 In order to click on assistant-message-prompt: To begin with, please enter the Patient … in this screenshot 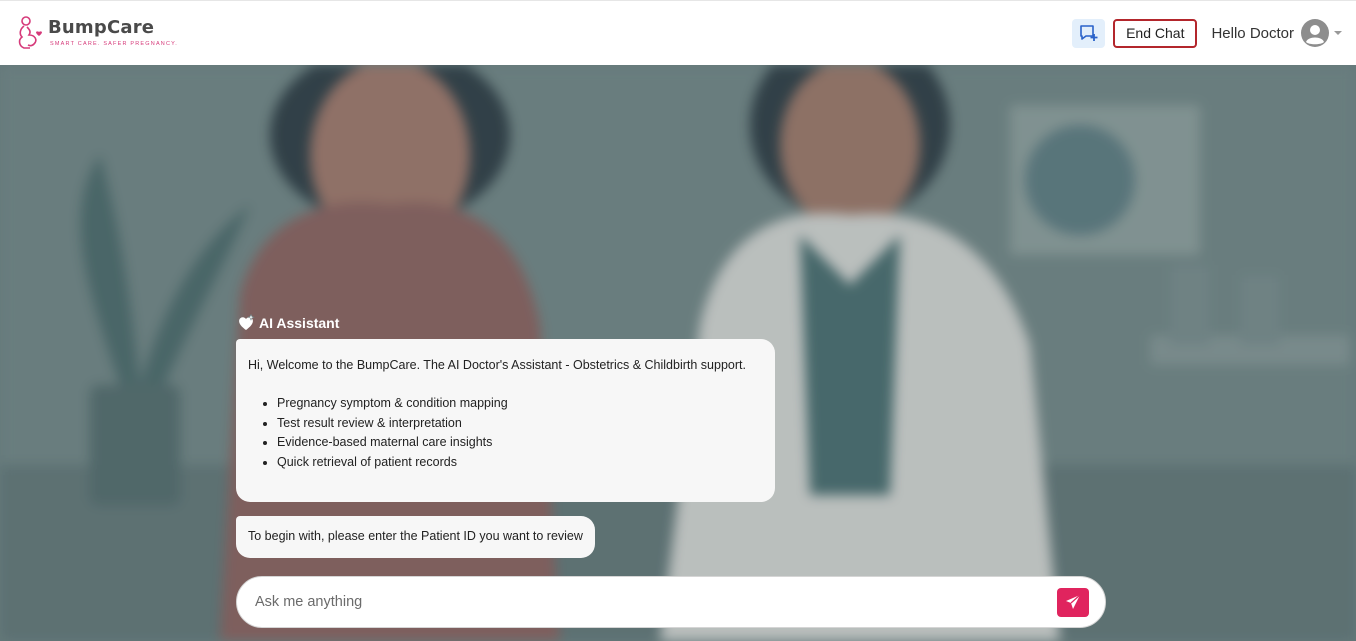, I will do `click(415, 537)`.